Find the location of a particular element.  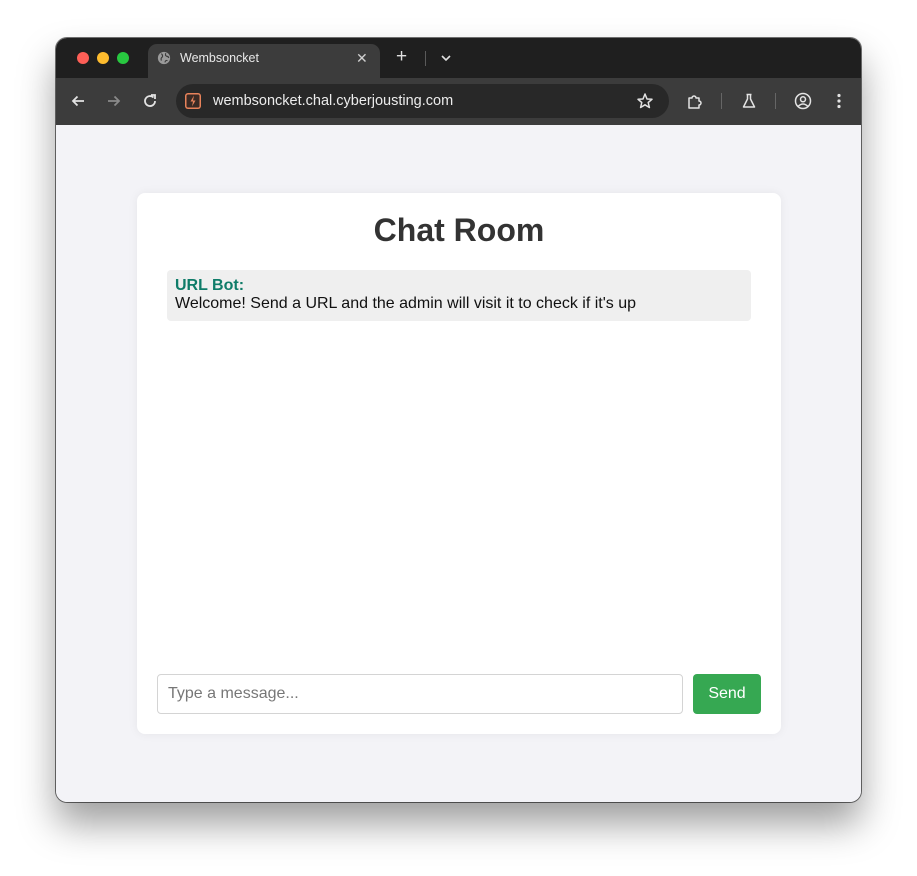

back-arrow-icon is located at coordinates (78, 101).